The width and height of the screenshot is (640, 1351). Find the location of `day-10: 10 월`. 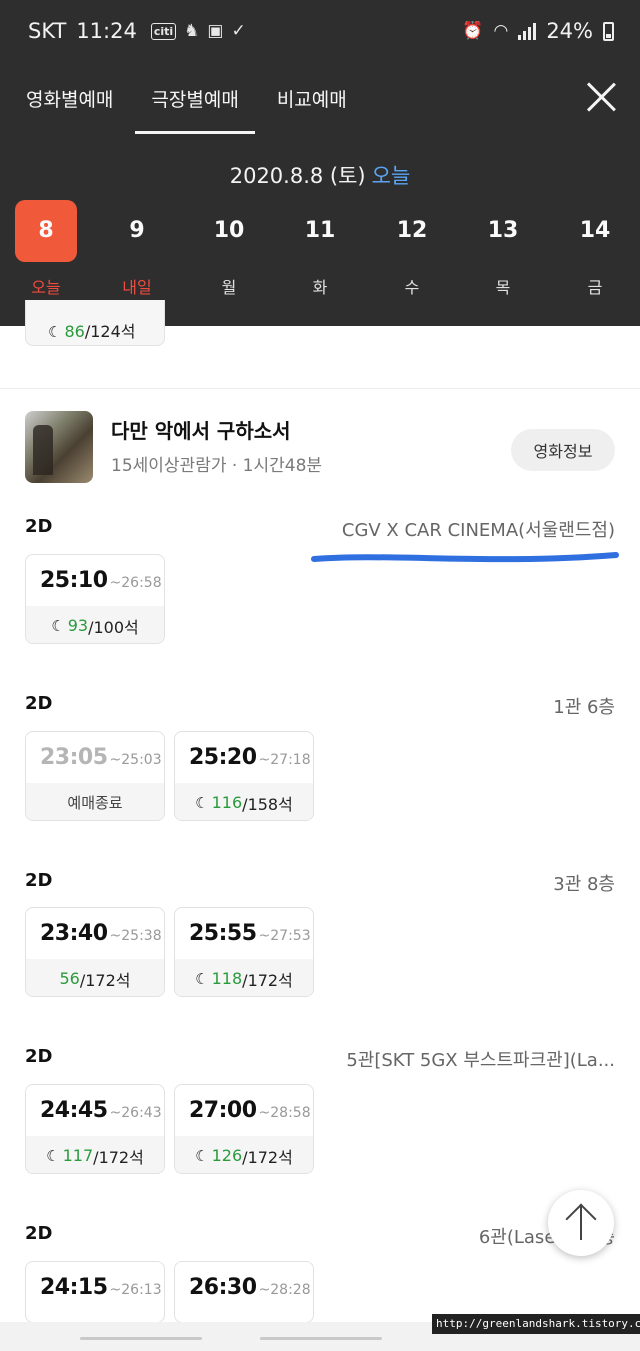

day-10: 10 월 is located at coordinates (229, 250).